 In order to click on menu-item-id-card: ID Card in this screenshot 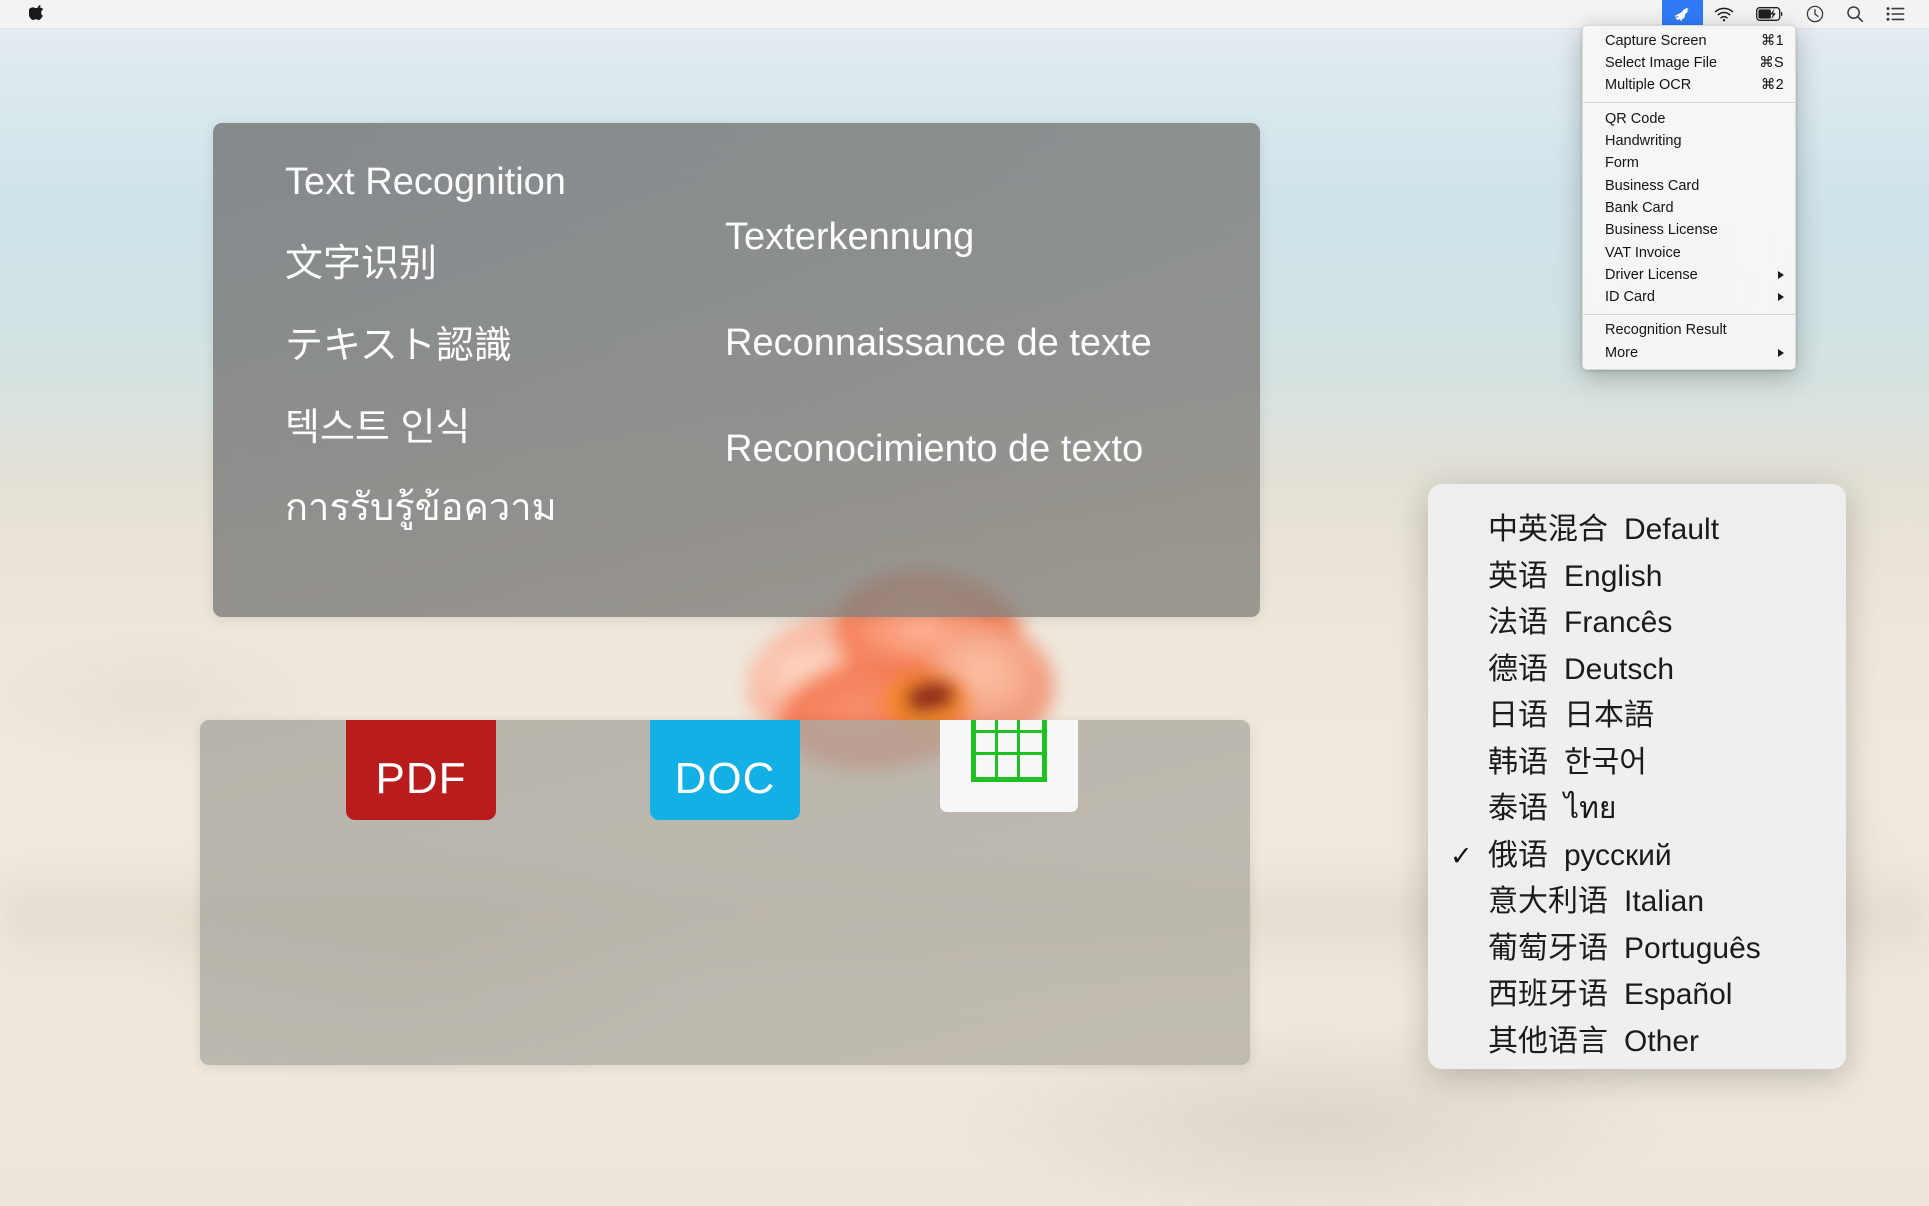, I will do `click(1689, 297)`.